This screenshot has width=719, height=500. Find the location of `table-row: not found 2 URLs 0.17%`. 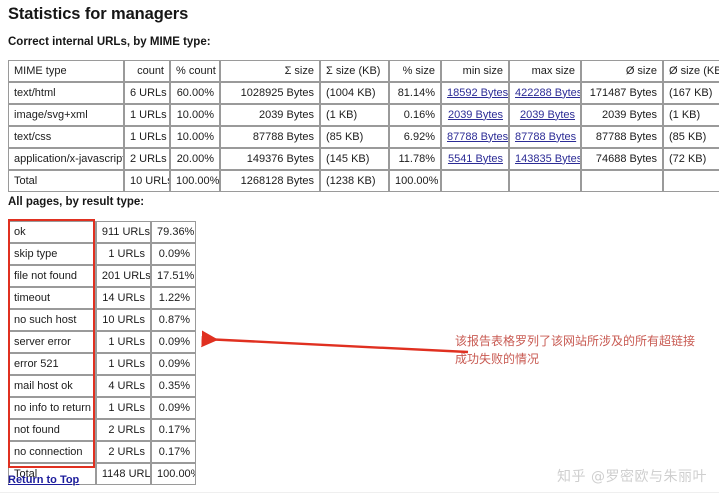

table-row: not found 2 URLs 0.17% is located at coordinates (102, 430).